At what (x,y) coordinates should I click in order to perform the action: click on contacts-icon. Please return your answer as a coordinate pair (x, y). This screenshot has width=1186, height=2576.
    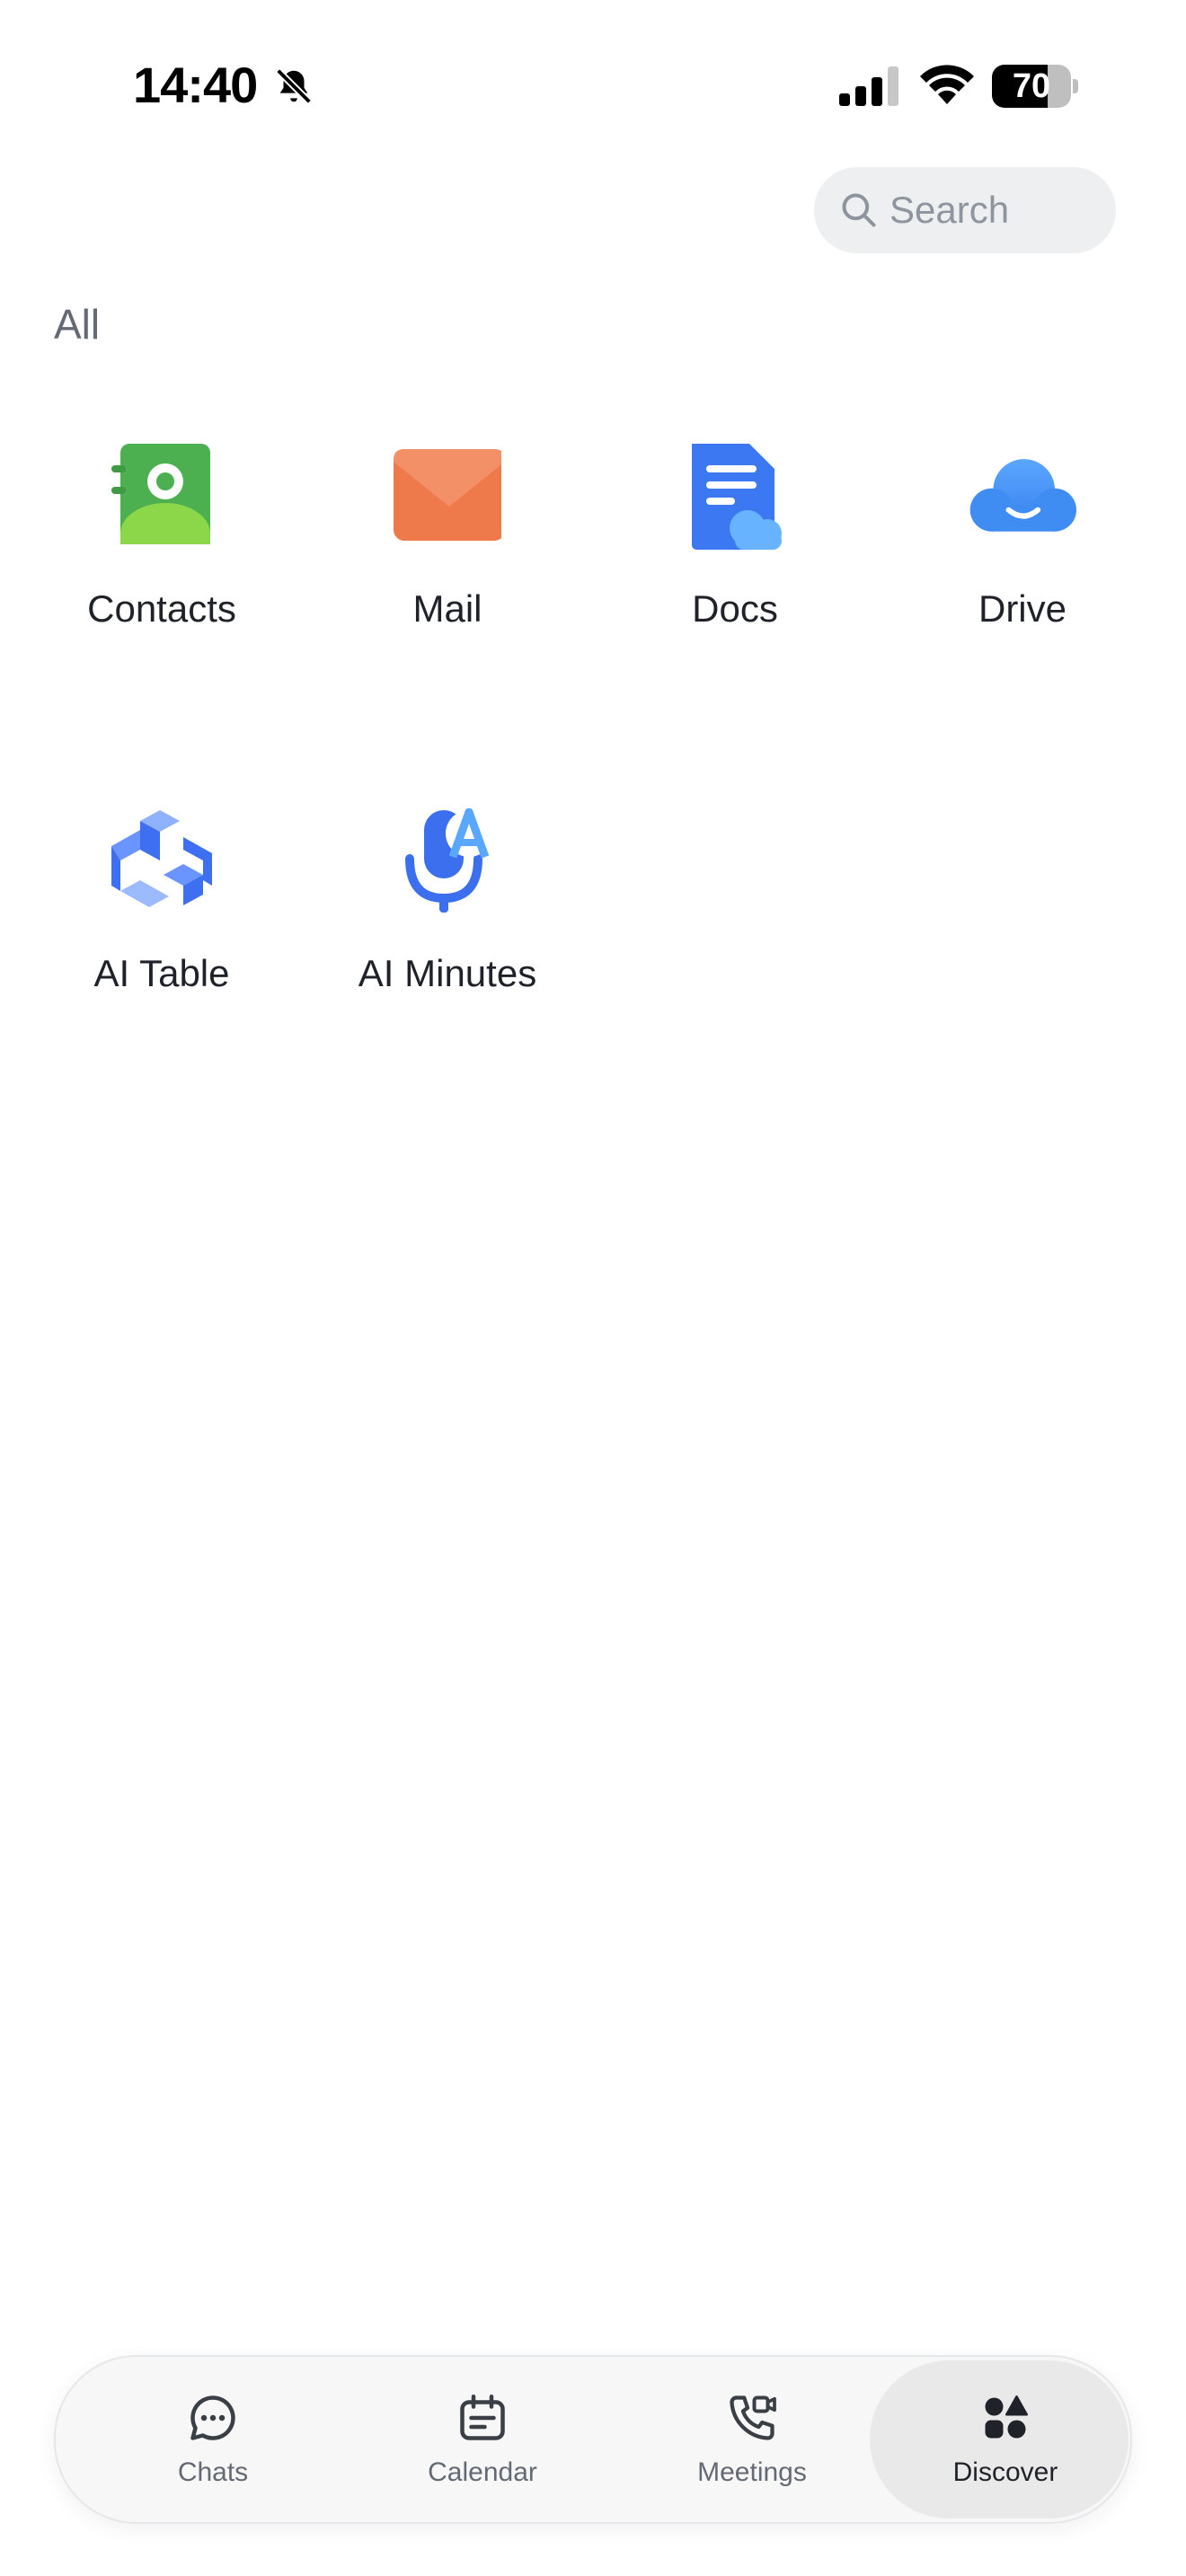
    Looking at the image, I should click on (160, 494).